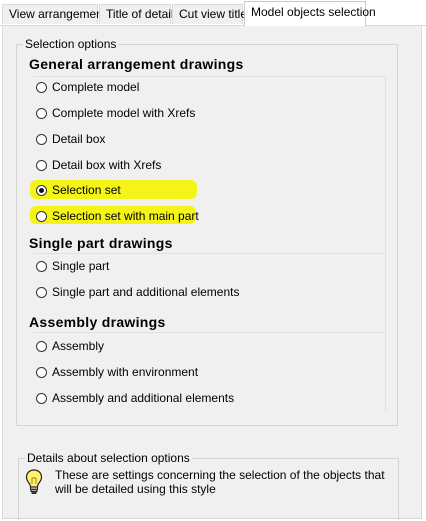 The width and height of the screenshot is (426, 521). I want to click on radio-assembly: Assembly, so click(70, 346).